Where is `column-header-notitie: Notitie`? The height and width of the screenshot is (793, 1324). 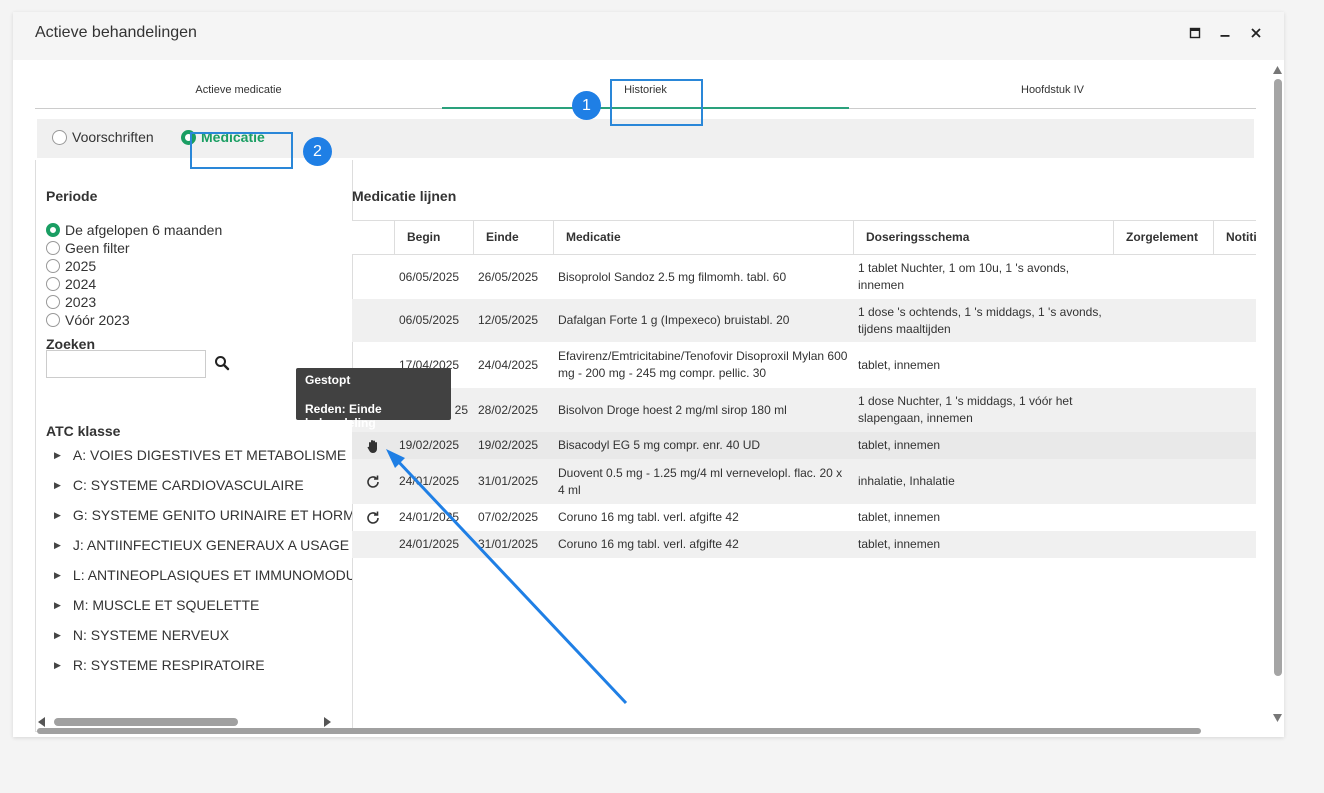
column-header-notitie: Notitie is located at coordinates (1234, 237).